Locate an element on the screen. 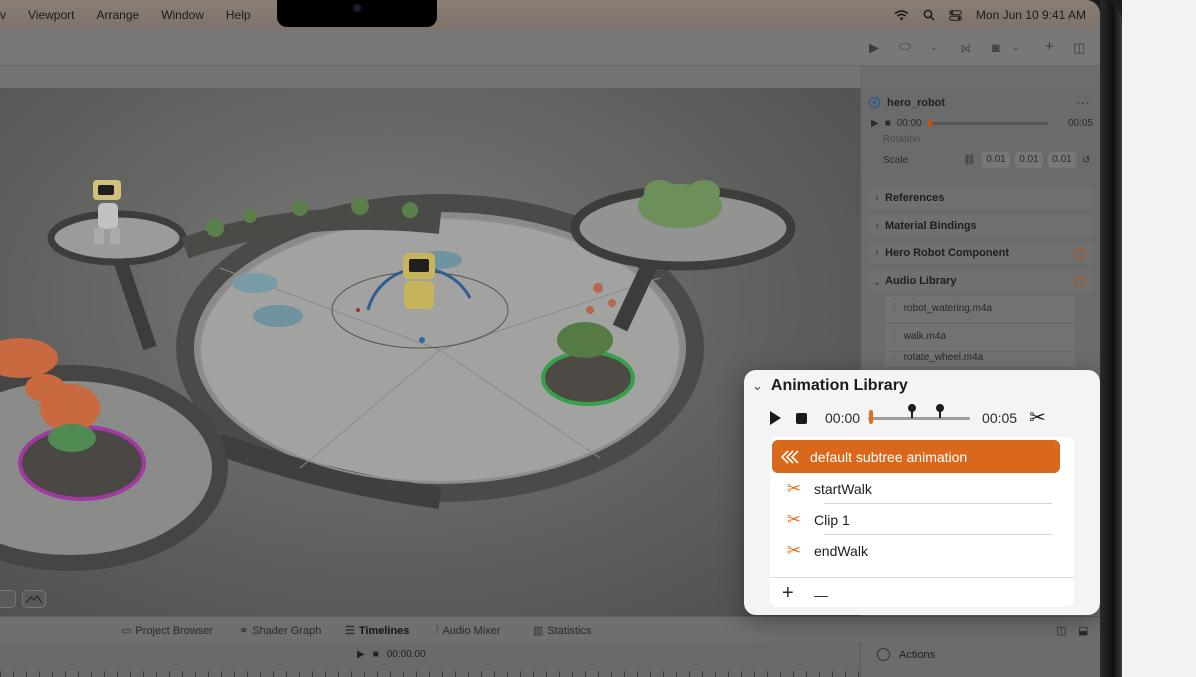 The image size is (1196, 677). audio-file-item: ⦙ rotate_wheel.m4a is located at coordinates (980, 359).